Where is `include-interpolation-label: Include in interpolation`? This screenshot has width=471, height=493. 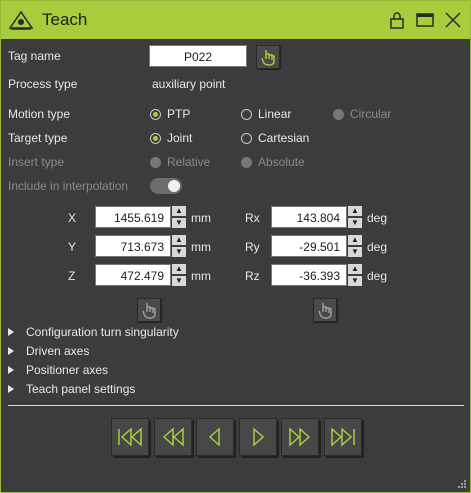
include-interpolation-label: Include in interpolation is located at coordinates (68, 186).